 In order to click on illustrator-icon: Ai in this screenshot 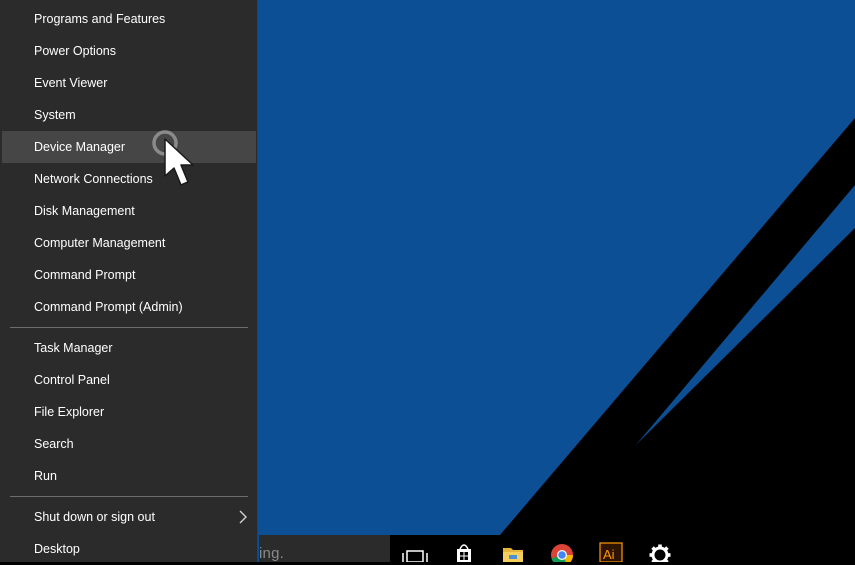, I will do `click(611, 548)`.